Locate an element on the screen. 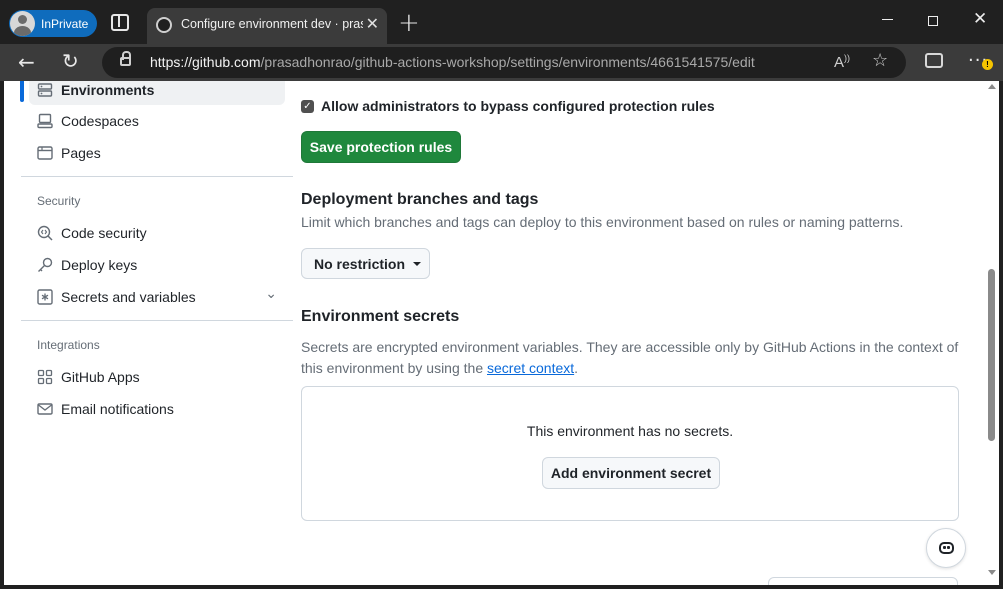 The image size is (1003, 589). sidebar-item-github-apps: GitHub Apps is located at coordinates (157, 377).